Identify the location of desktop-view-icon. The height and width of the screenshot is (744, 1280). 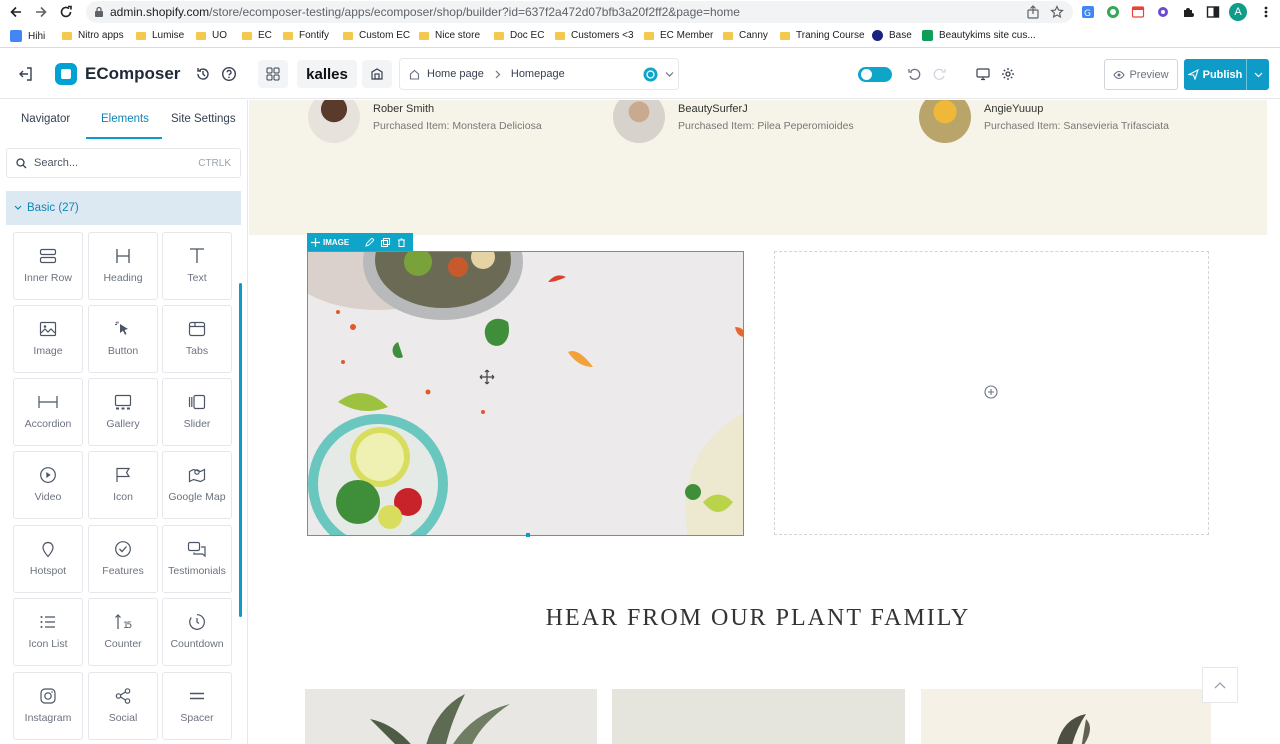
(983, 74).